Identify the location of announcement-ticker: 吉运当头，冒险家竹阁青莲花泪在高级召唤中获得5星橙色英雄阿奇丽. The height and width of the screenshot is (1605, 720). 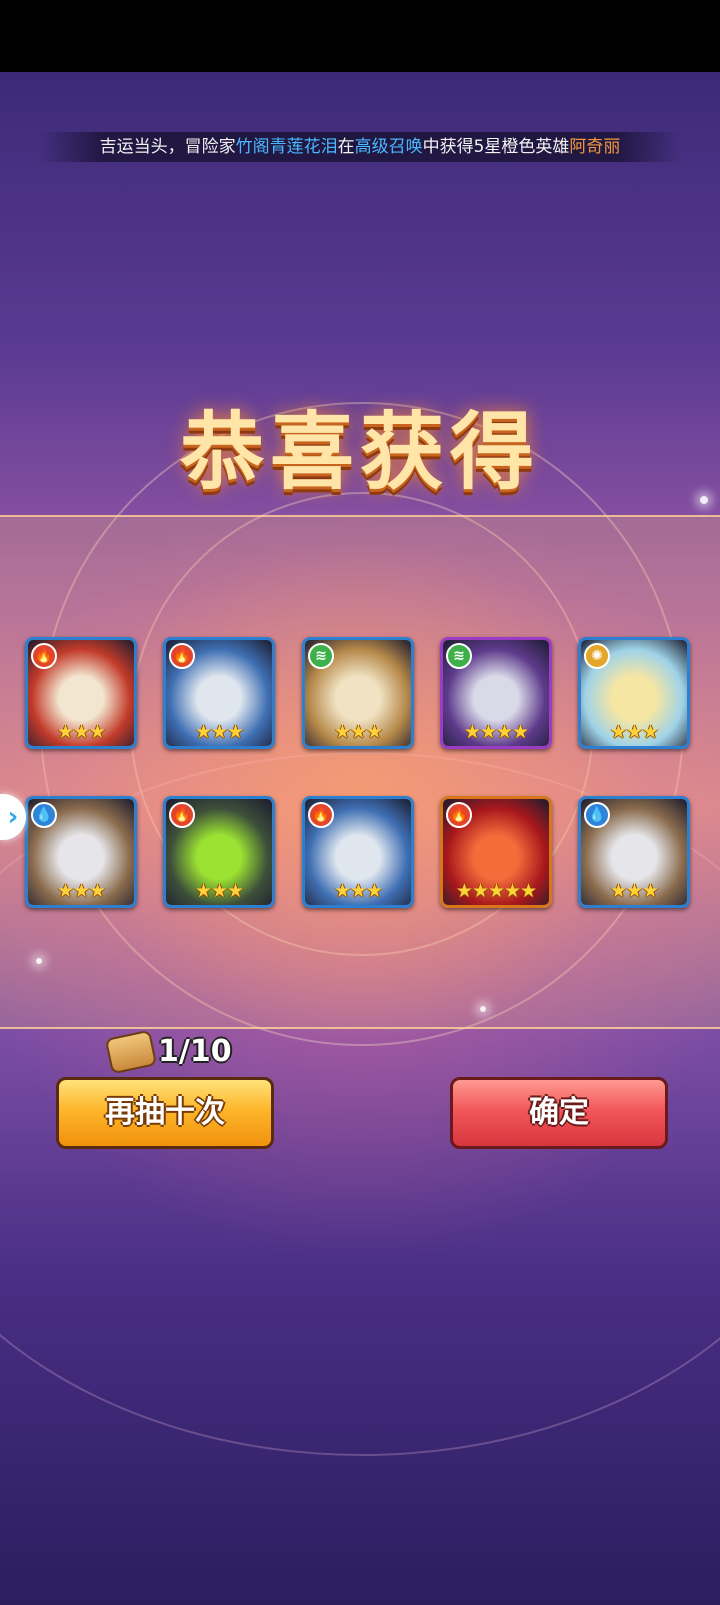
(360, 147).